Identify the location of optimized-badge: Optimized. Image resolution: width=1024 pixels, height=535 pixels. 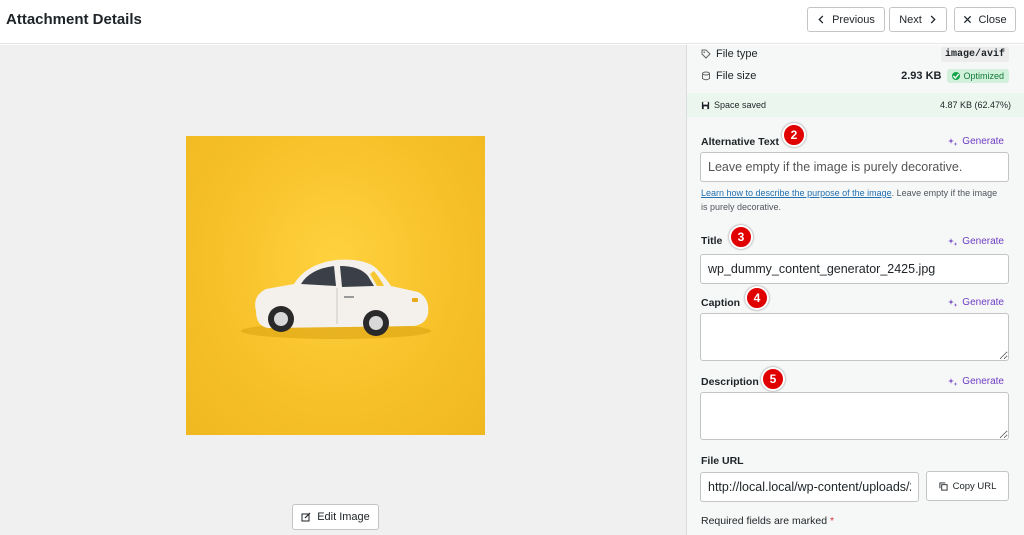
(978, 76).